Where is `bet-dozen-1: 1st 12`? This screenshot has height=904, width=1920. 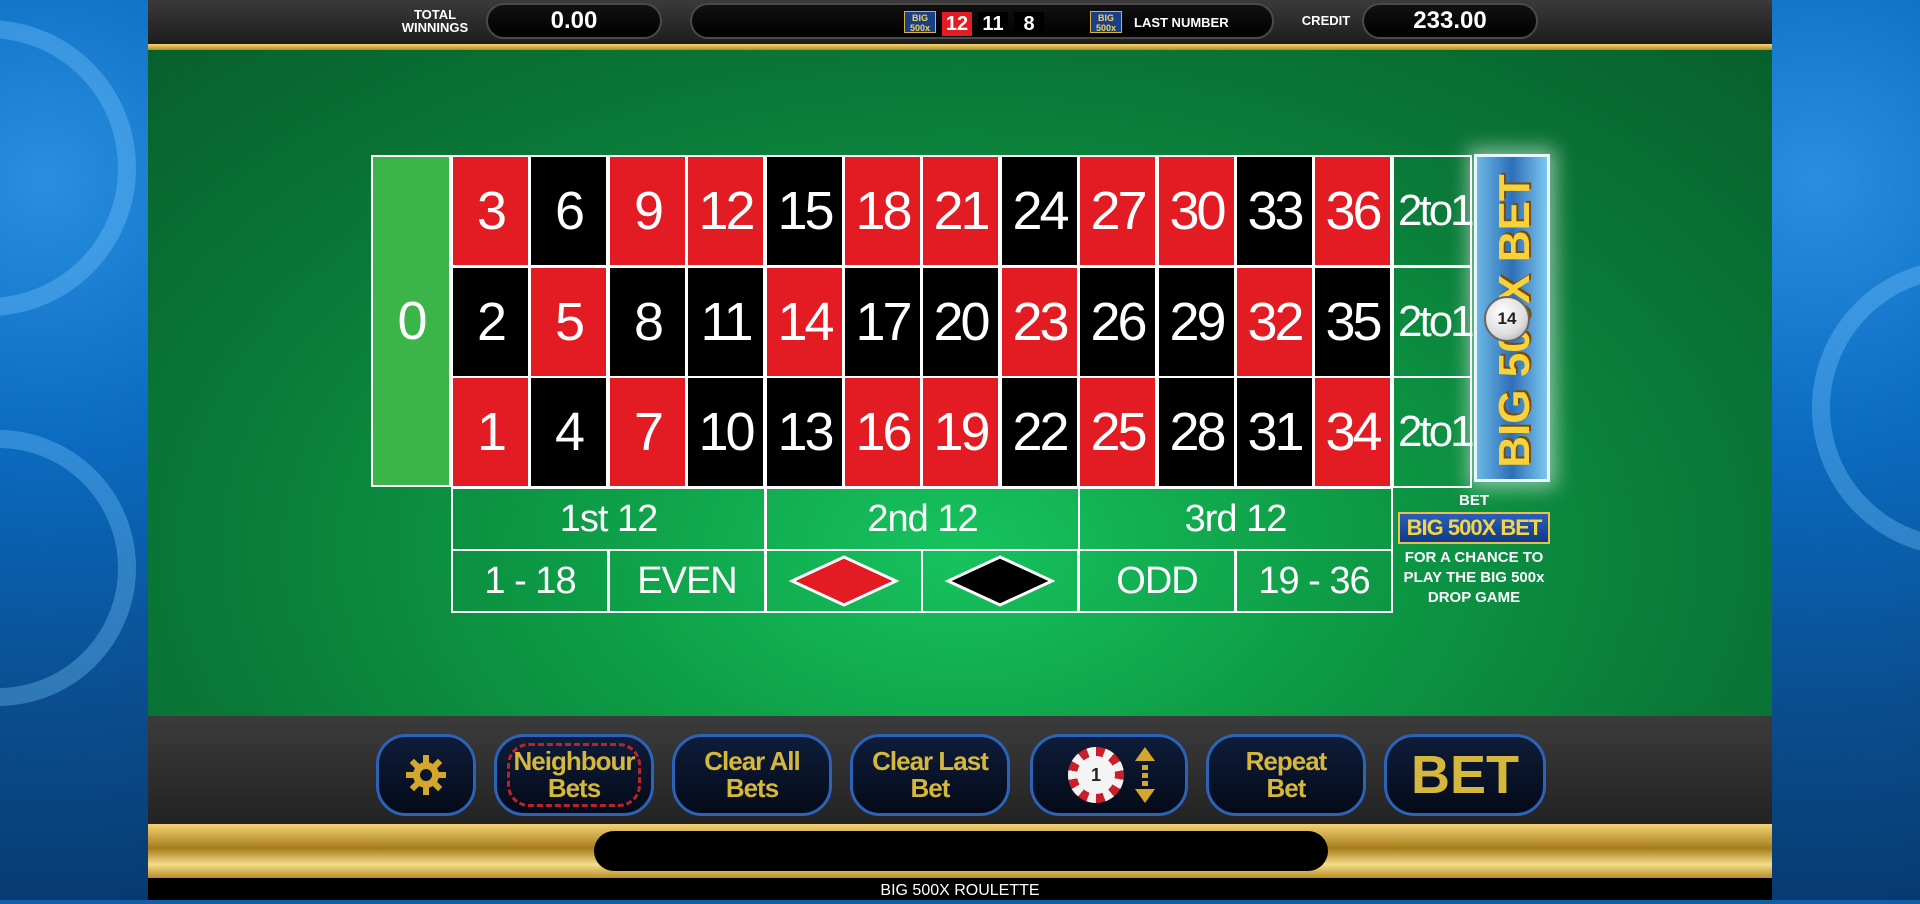
bet-dozen-1: 1st 12 is located at coordinates (608, 519).